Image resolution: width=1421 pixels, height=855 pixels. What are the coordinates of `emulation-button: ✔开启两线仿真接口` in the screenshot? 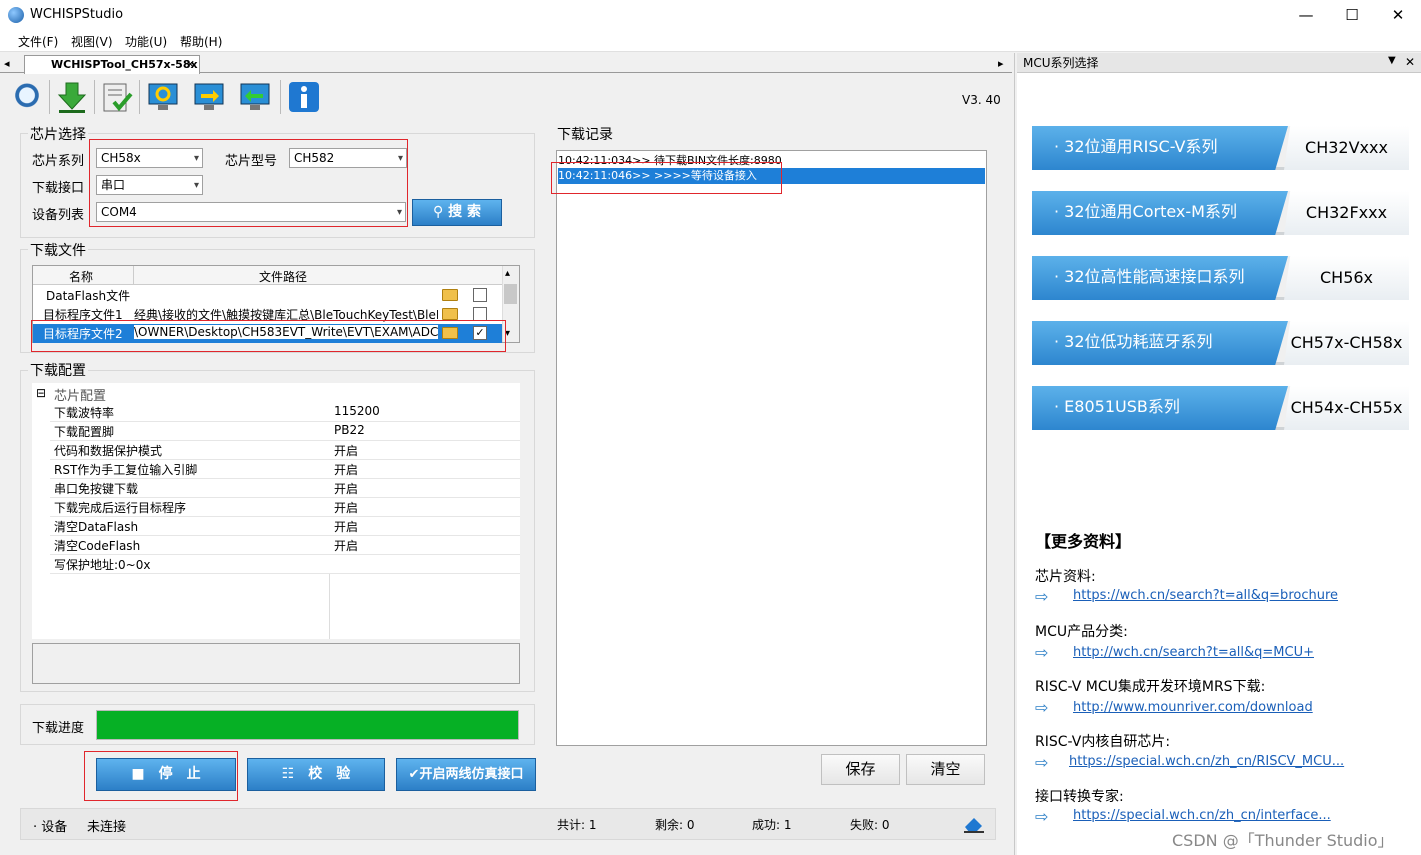 It's located at (466, 774).